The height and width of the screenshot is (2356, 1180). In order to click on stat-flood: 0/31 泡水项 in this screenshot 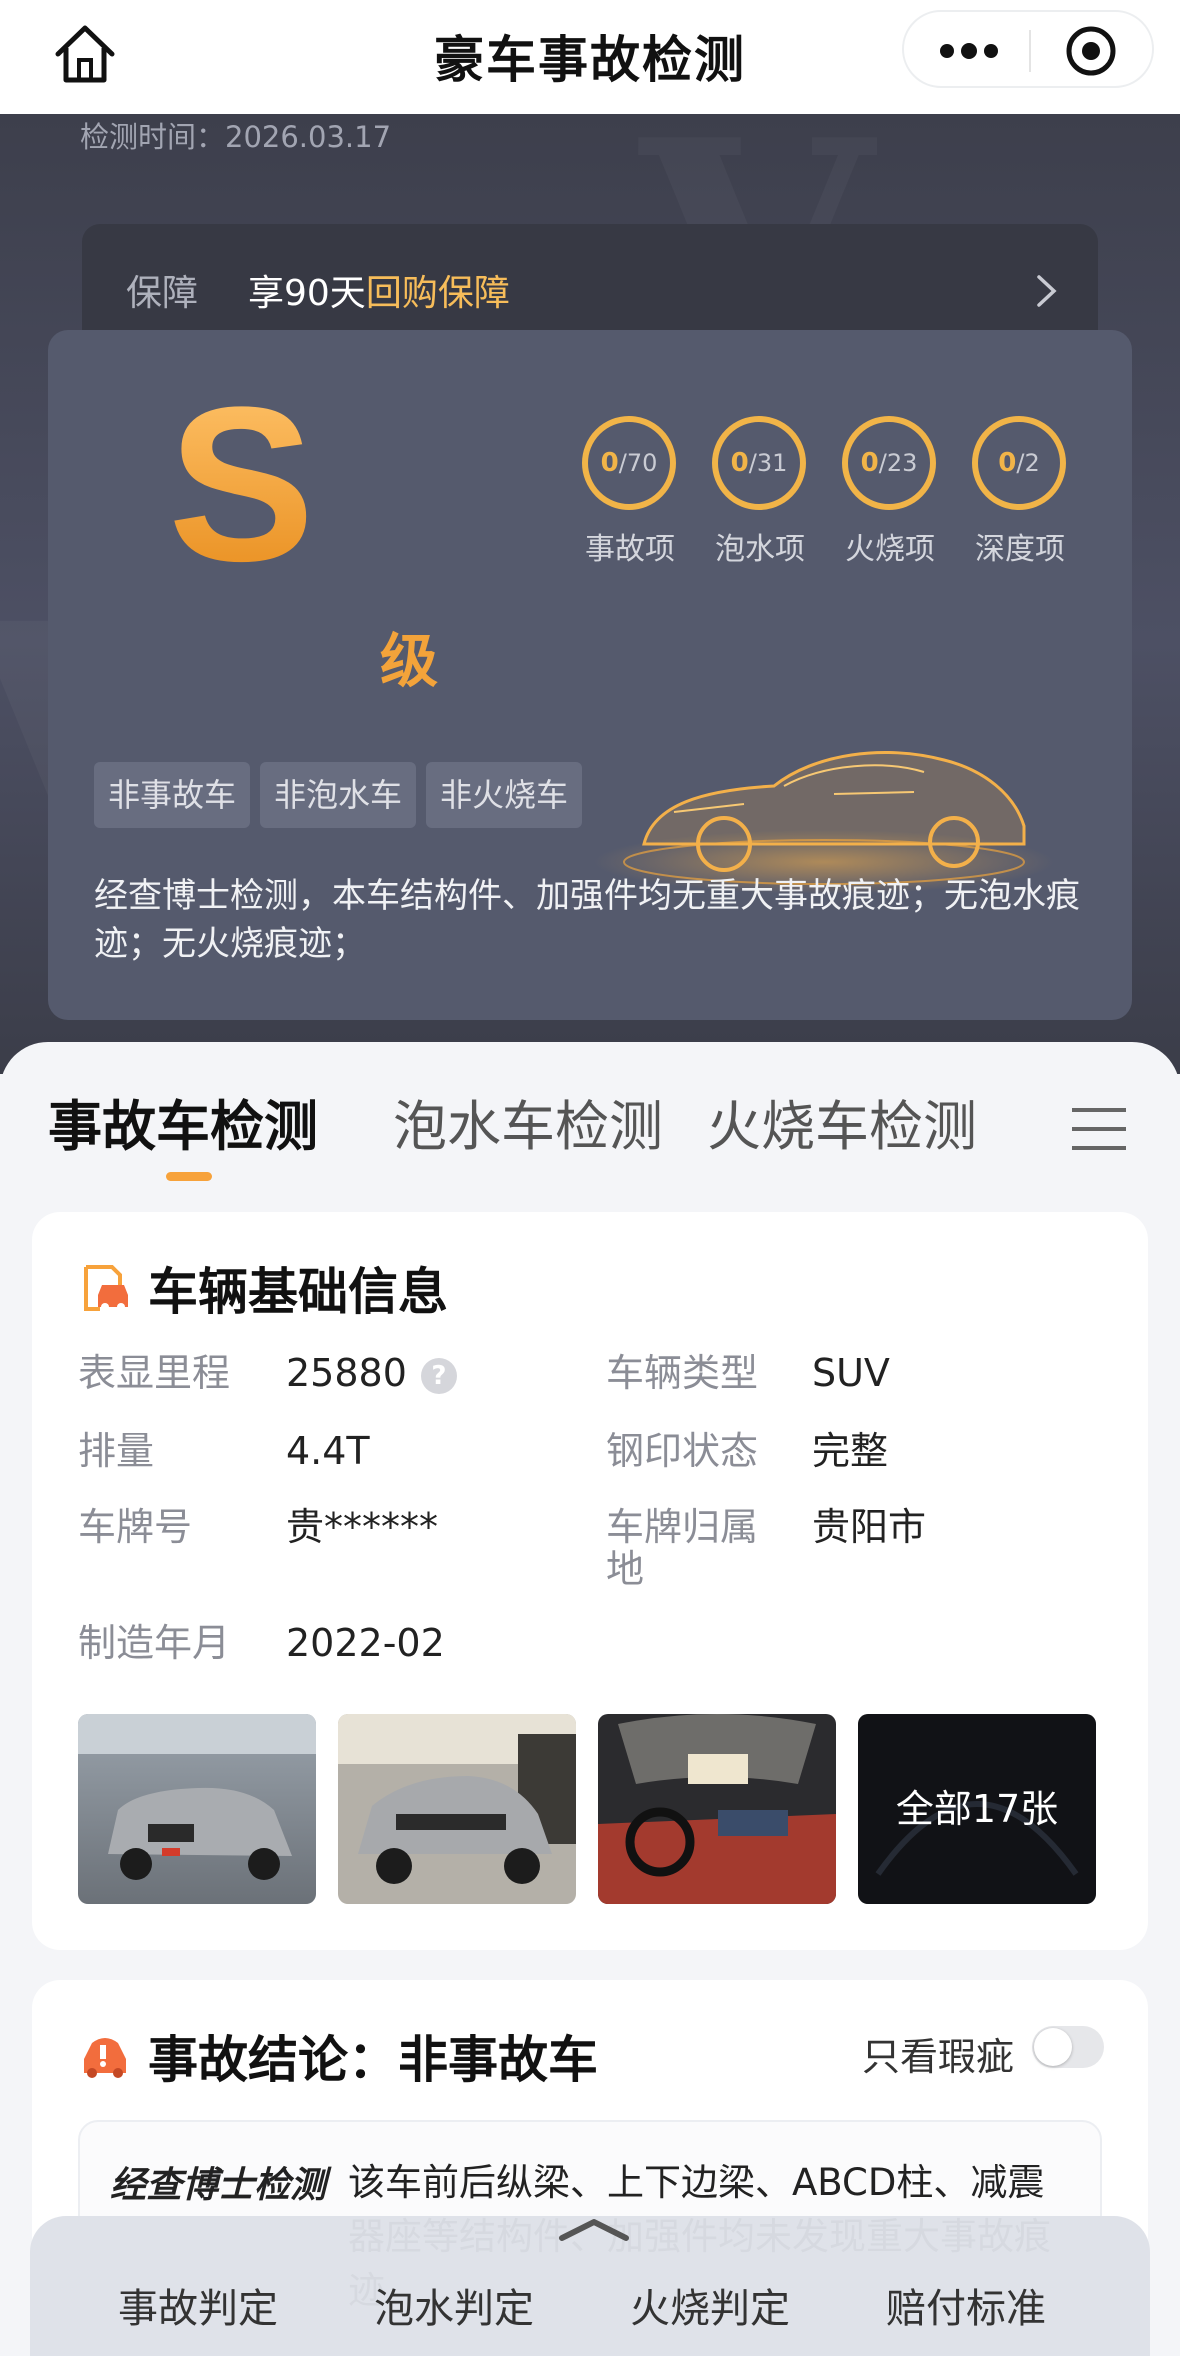, I will do `click(760, 492)`.